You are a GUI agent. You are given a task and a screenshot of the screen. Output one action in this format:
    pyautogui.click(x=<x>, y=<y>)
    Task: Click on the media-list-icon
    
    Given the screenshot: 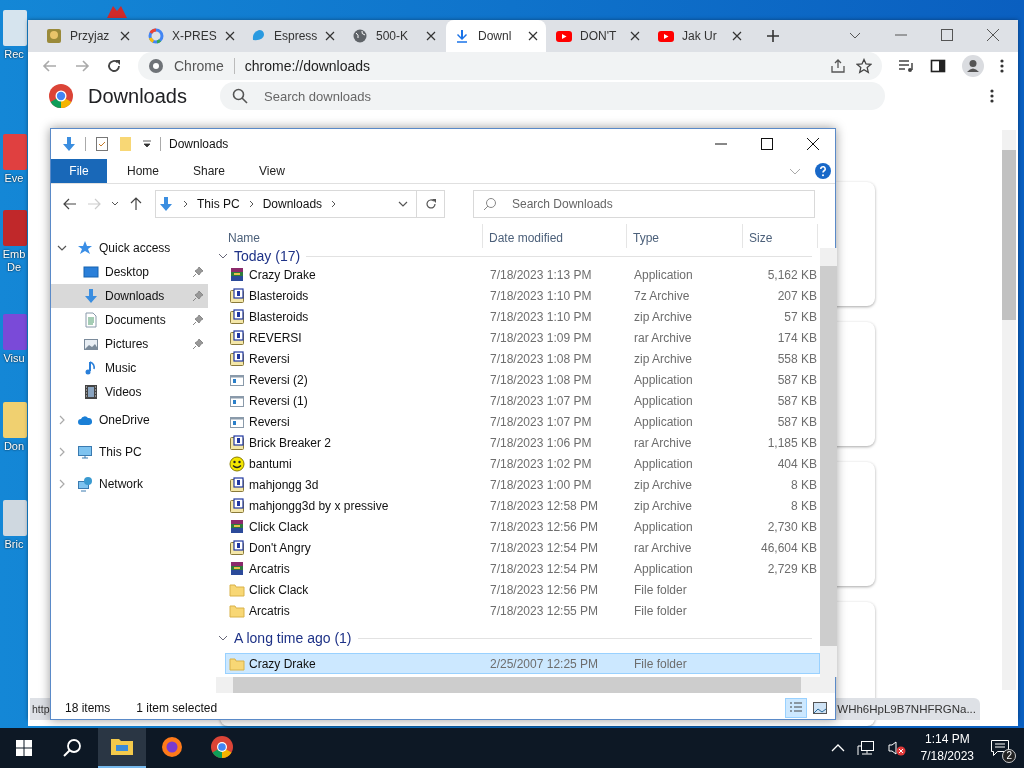 What is the action you would take?
    pyautogui.click(x=906, y=66)
    